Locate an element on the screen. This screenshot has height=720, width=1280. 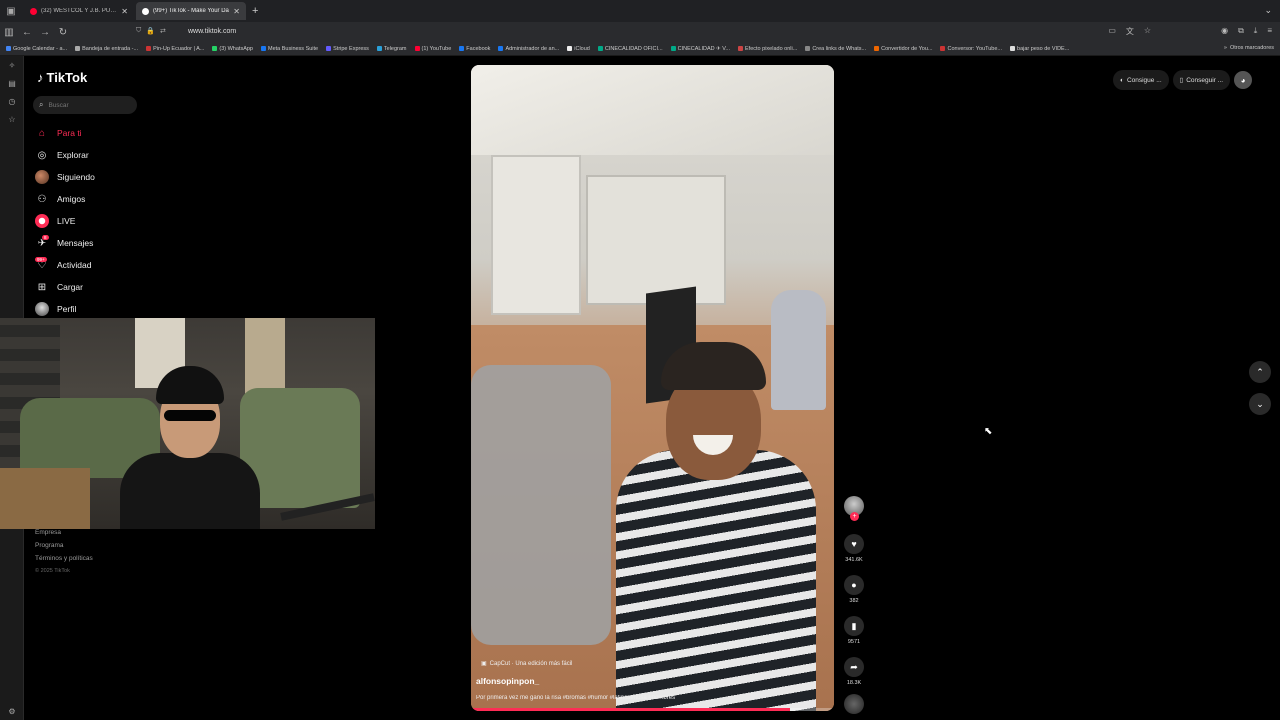
bookmark-label: (3) WhatsApp is located at coordinates (236, 48).